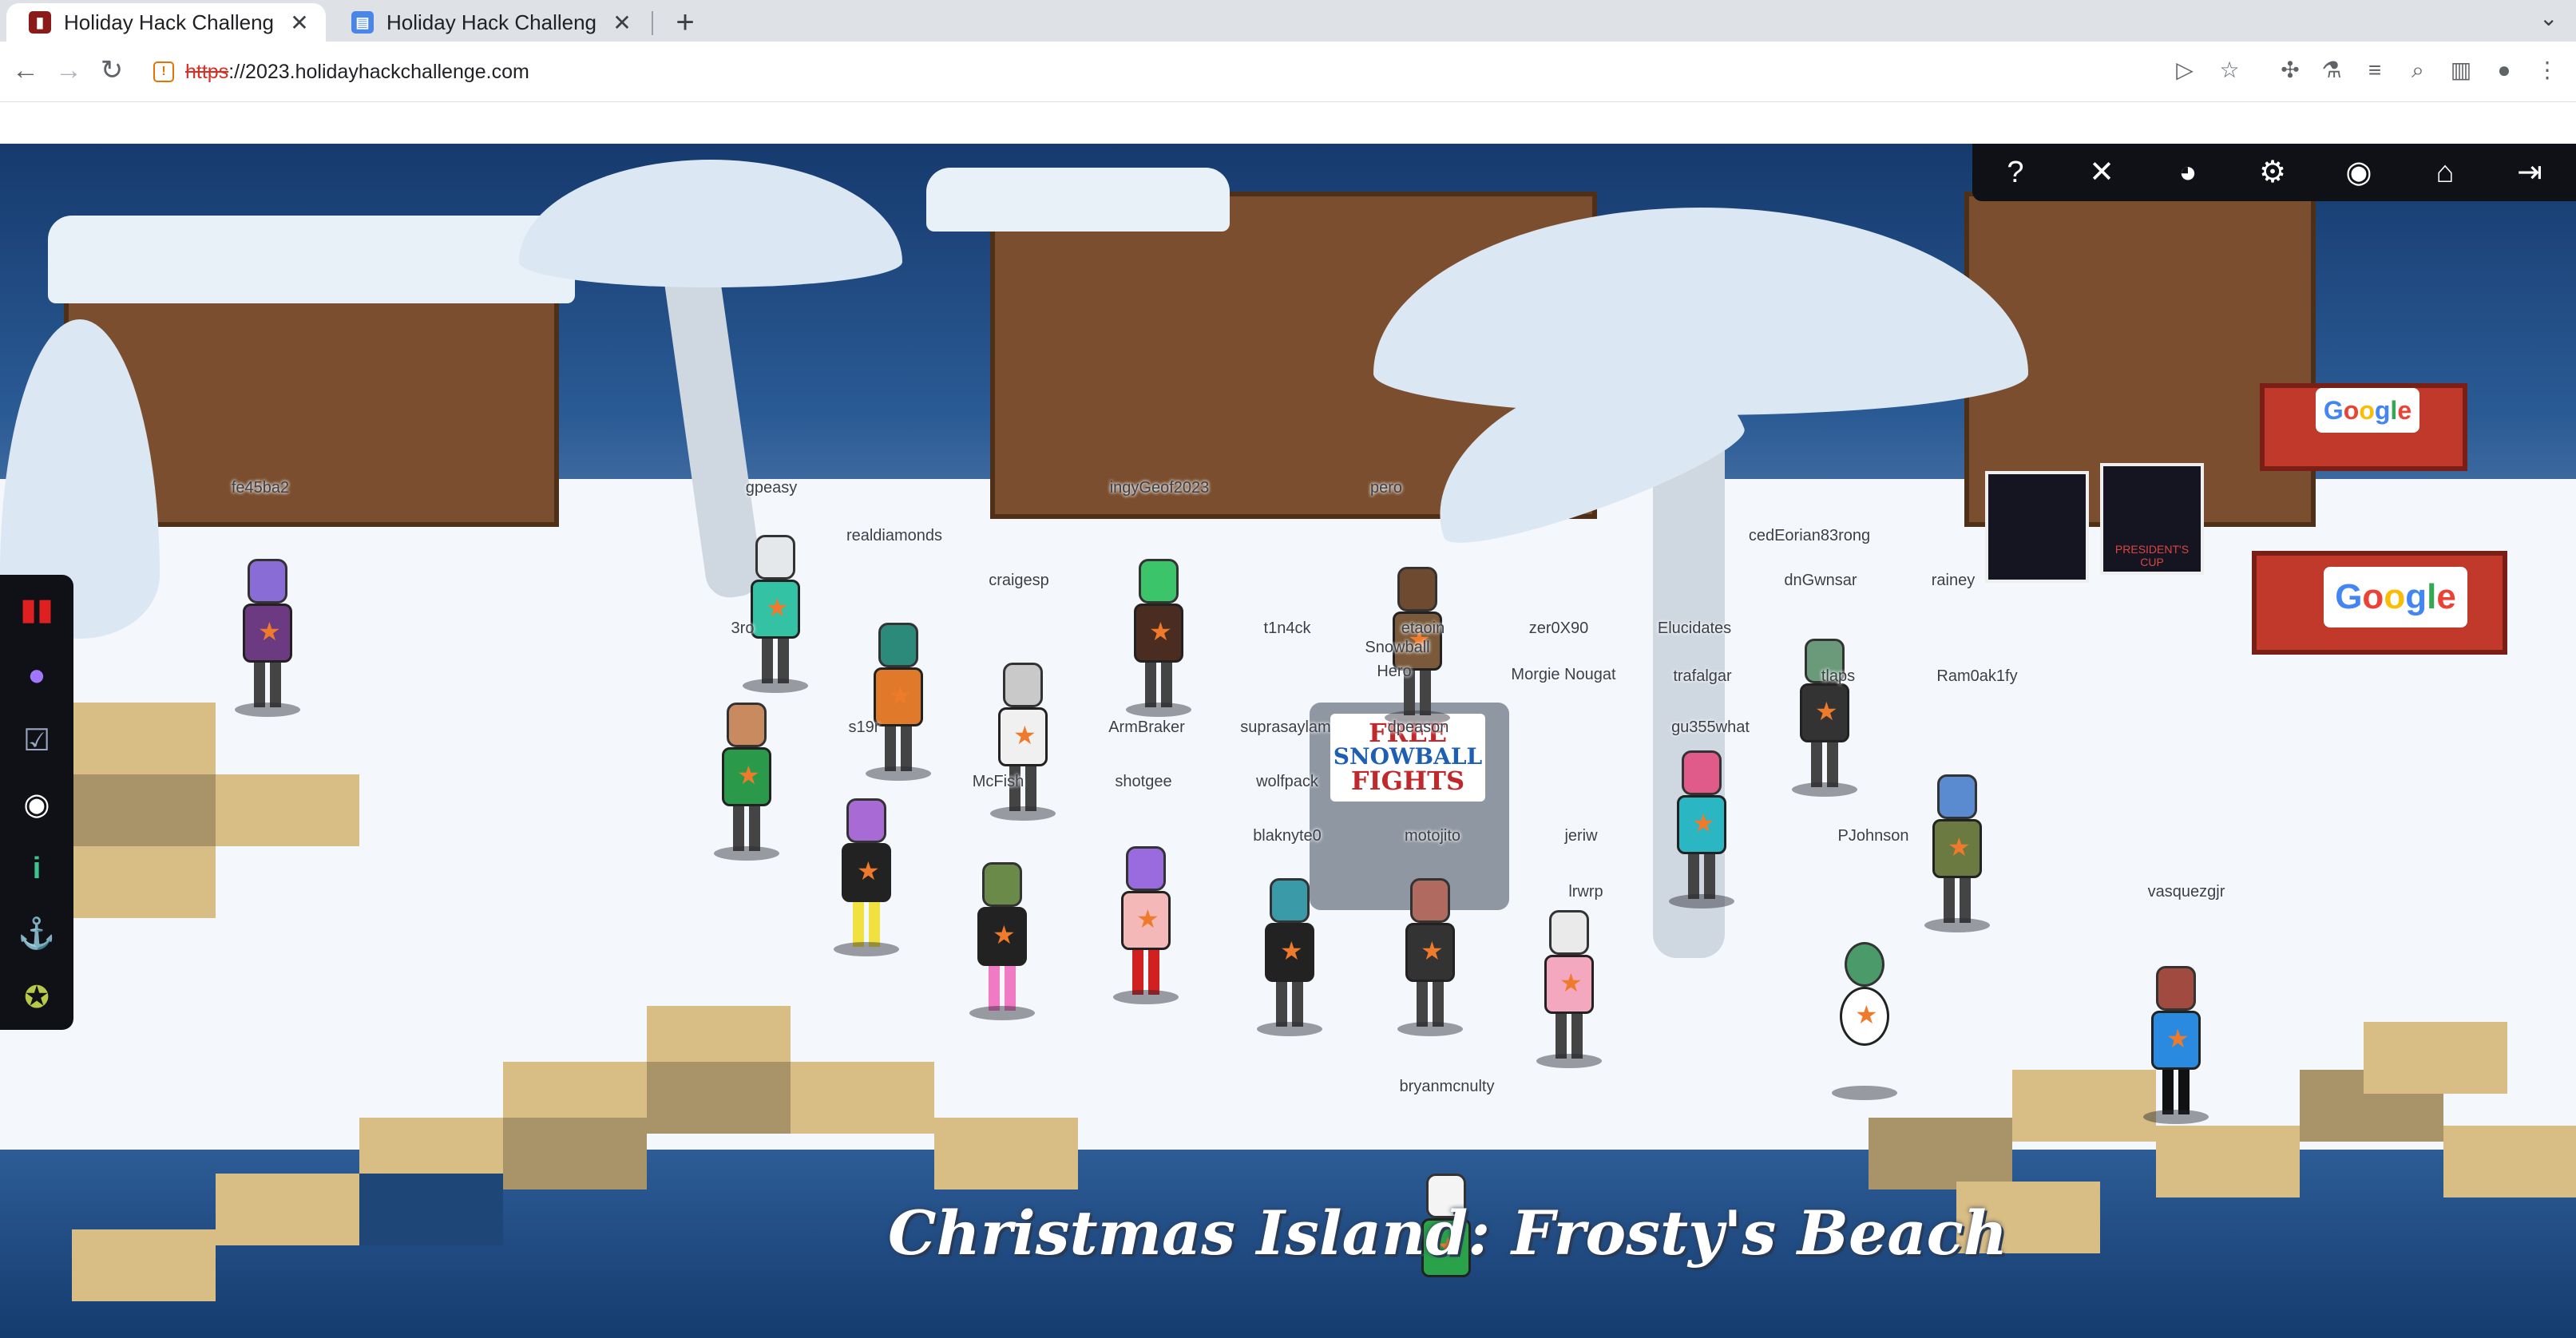 This screenshot has height=1338, width=2576. What do you see at coordinates (1159, 72) in the screenshot?
I see `address-bar: ! https://2023.holidayhackchallenge.com` at bounding box center [1159, 72].